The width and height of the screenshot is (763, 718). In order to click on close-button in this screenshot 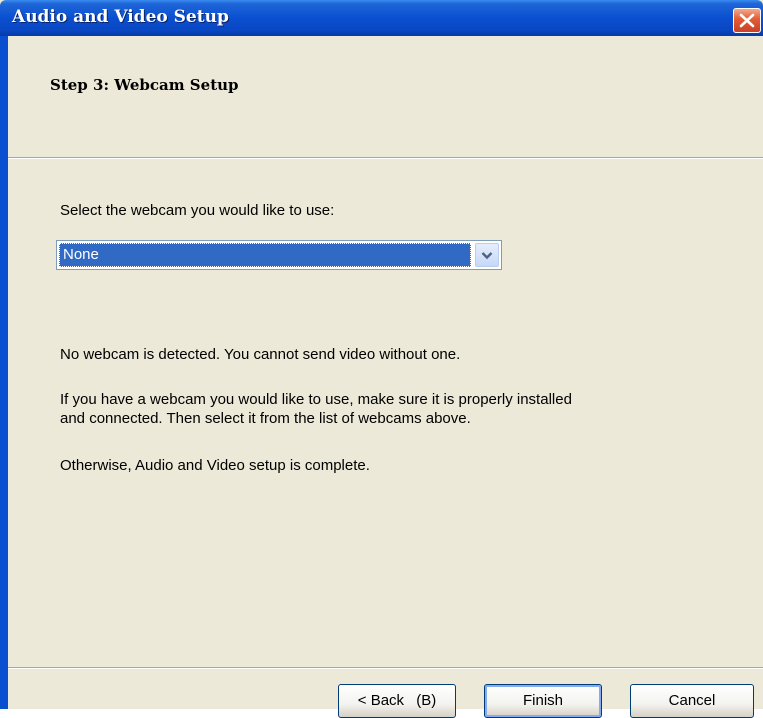, I will do `click(747, 20)`.